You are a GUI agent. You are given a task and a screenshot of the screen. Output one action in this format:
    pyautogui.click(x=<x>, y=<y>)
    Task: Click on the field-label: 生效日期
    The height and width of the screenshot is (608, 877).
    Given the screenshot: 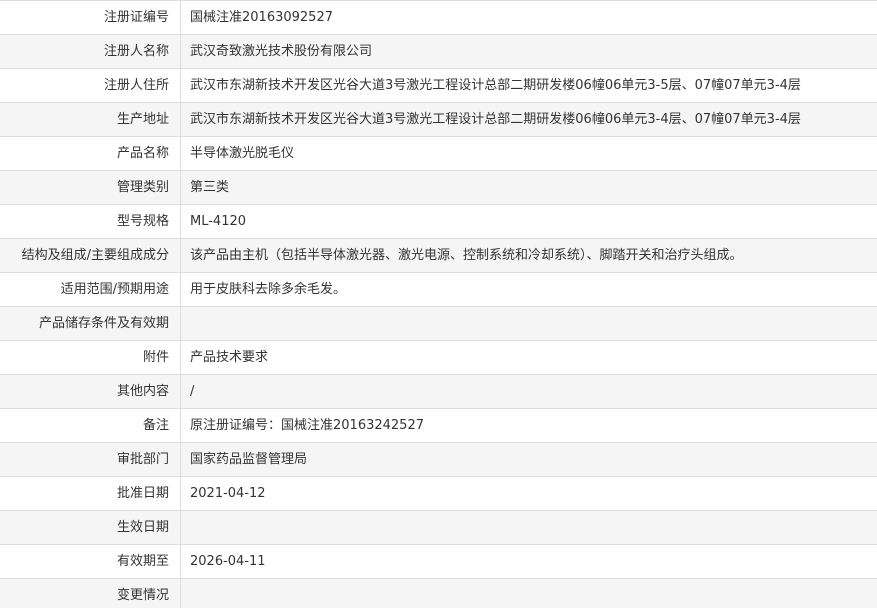 What is the action you would take?
    pyautogui.click(x=90, y=527)
    